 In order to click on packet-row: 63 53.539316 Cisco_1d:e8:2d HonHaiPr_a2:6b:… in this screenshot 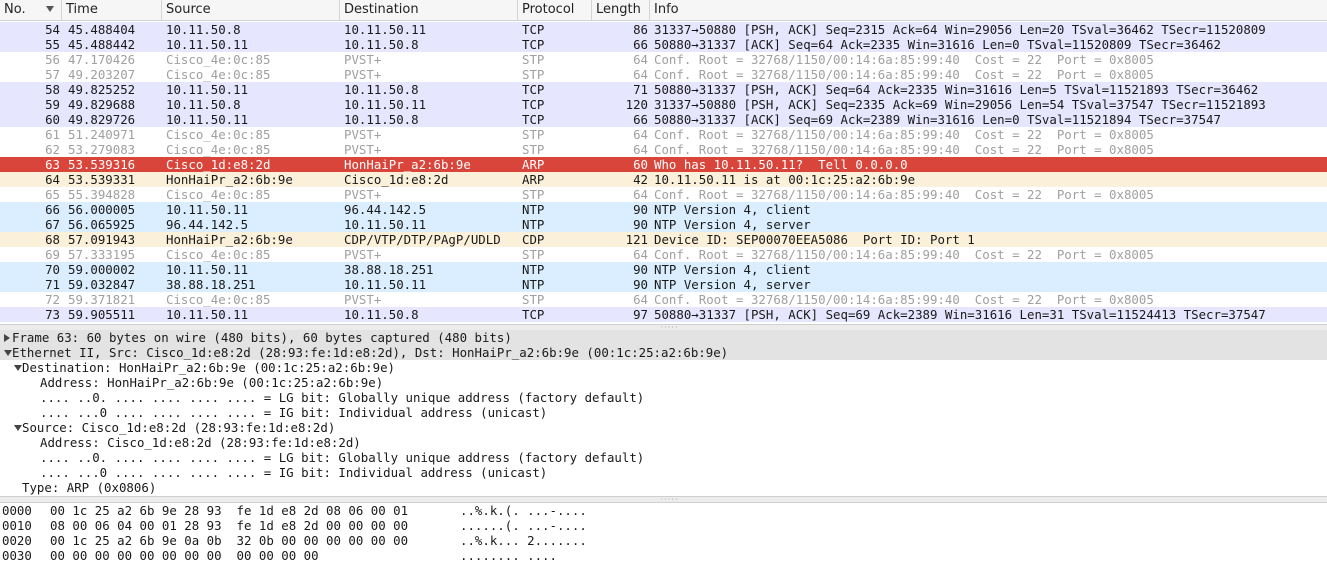, I will do `click(663, 164)`.